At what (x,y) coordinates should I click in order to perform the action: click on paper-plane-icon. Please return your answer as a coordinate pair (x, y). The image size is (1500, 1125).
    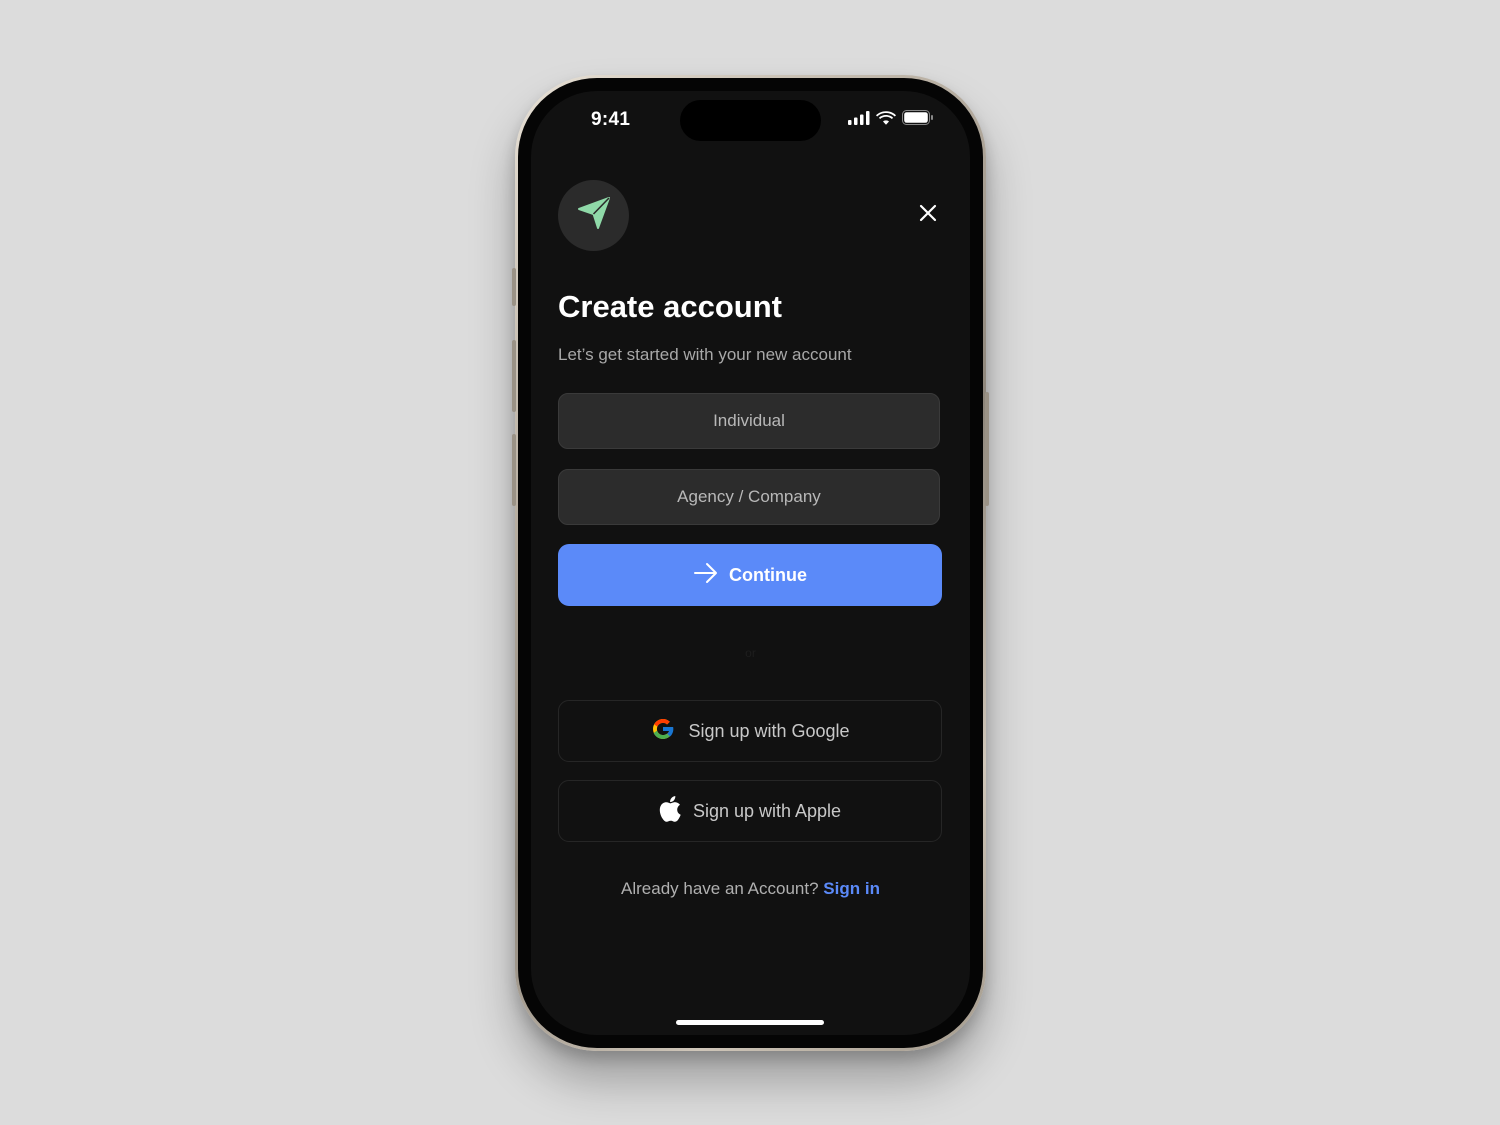
    Looking at the image, I should click on (594, 215).